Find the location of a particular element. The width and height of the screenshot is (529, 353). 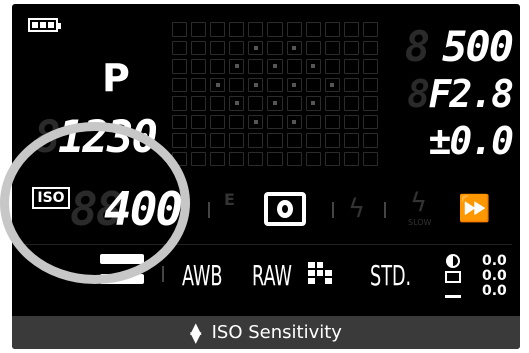

shutter-ghost-digit: 8 is located at coordinates (417, 46).